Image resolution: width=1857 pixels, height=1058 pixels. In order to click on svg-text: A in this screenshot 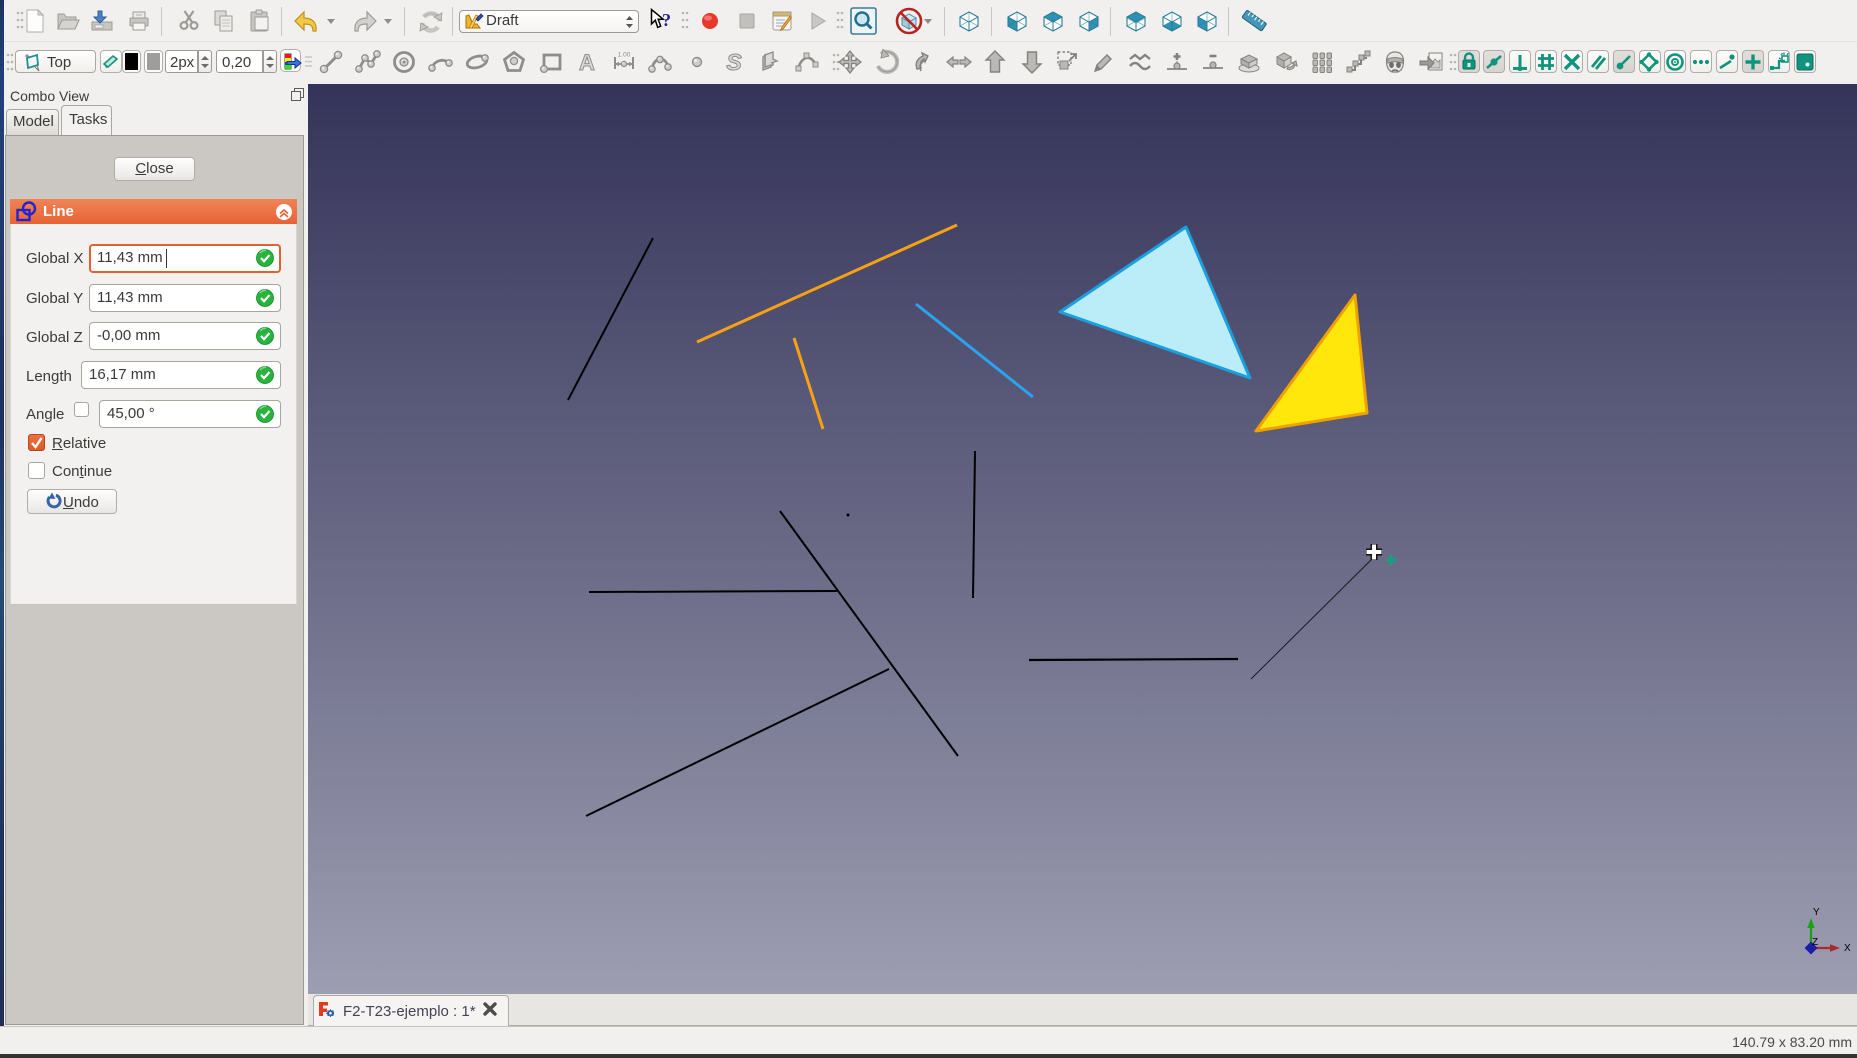, I will do `click(587, 62)`.